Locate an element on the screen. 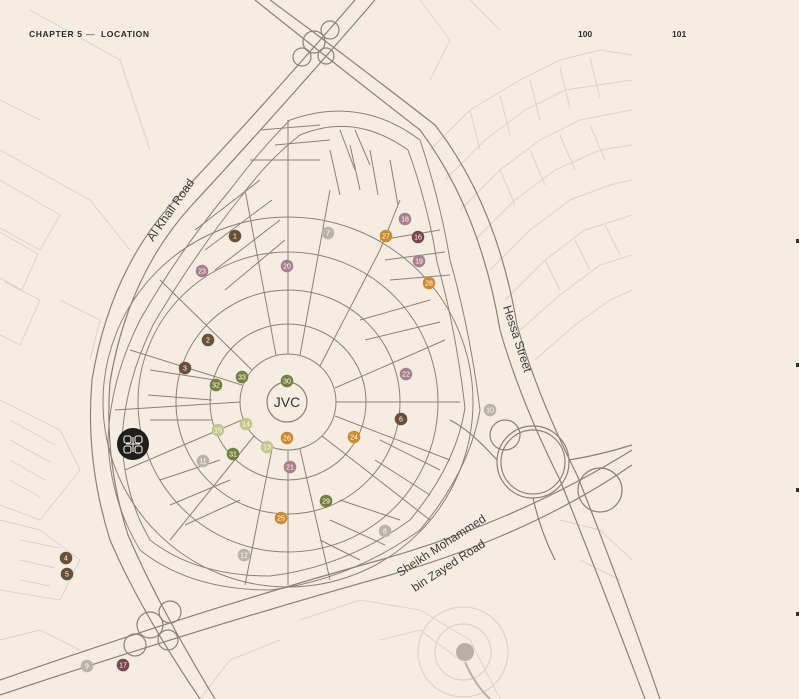  poi-marker: 30 is located at coordinates (287, 381).